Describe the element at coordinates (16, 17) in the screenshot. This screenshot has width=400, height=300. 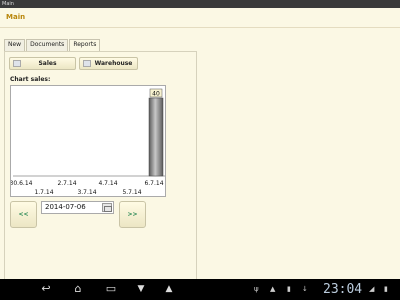
I see `app-title: Main` at that location.